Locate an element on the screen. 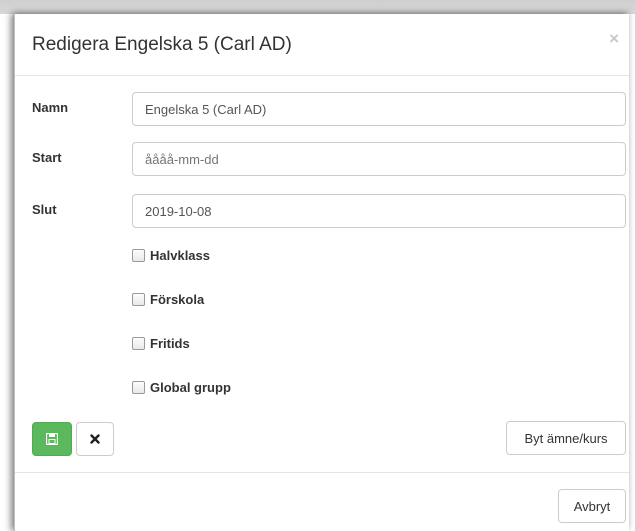 The image size is (635, 531). delete-button is located at coordinates (95, 439).